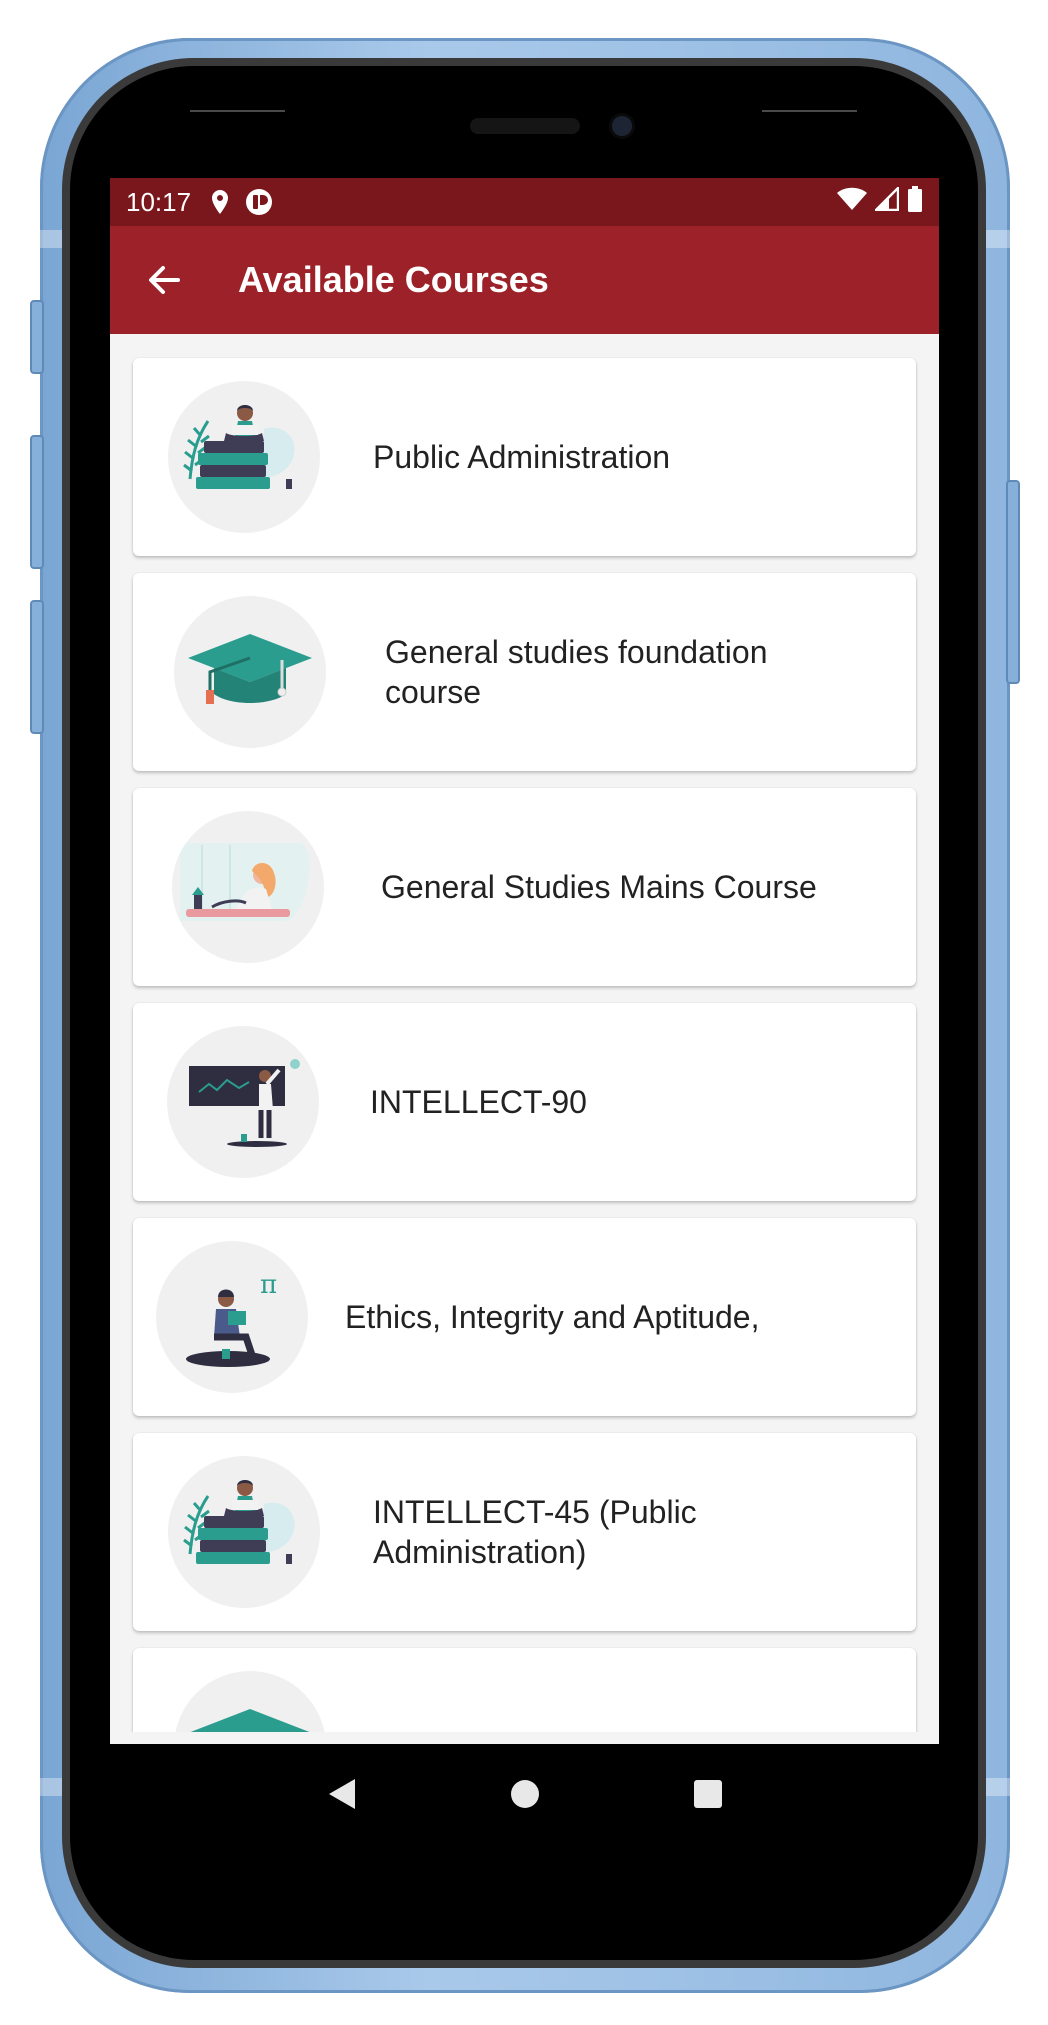  Describe the element at coordinates (599, 887) in the screenshot. I see `course-title: General Studies Mains Course` at that location.